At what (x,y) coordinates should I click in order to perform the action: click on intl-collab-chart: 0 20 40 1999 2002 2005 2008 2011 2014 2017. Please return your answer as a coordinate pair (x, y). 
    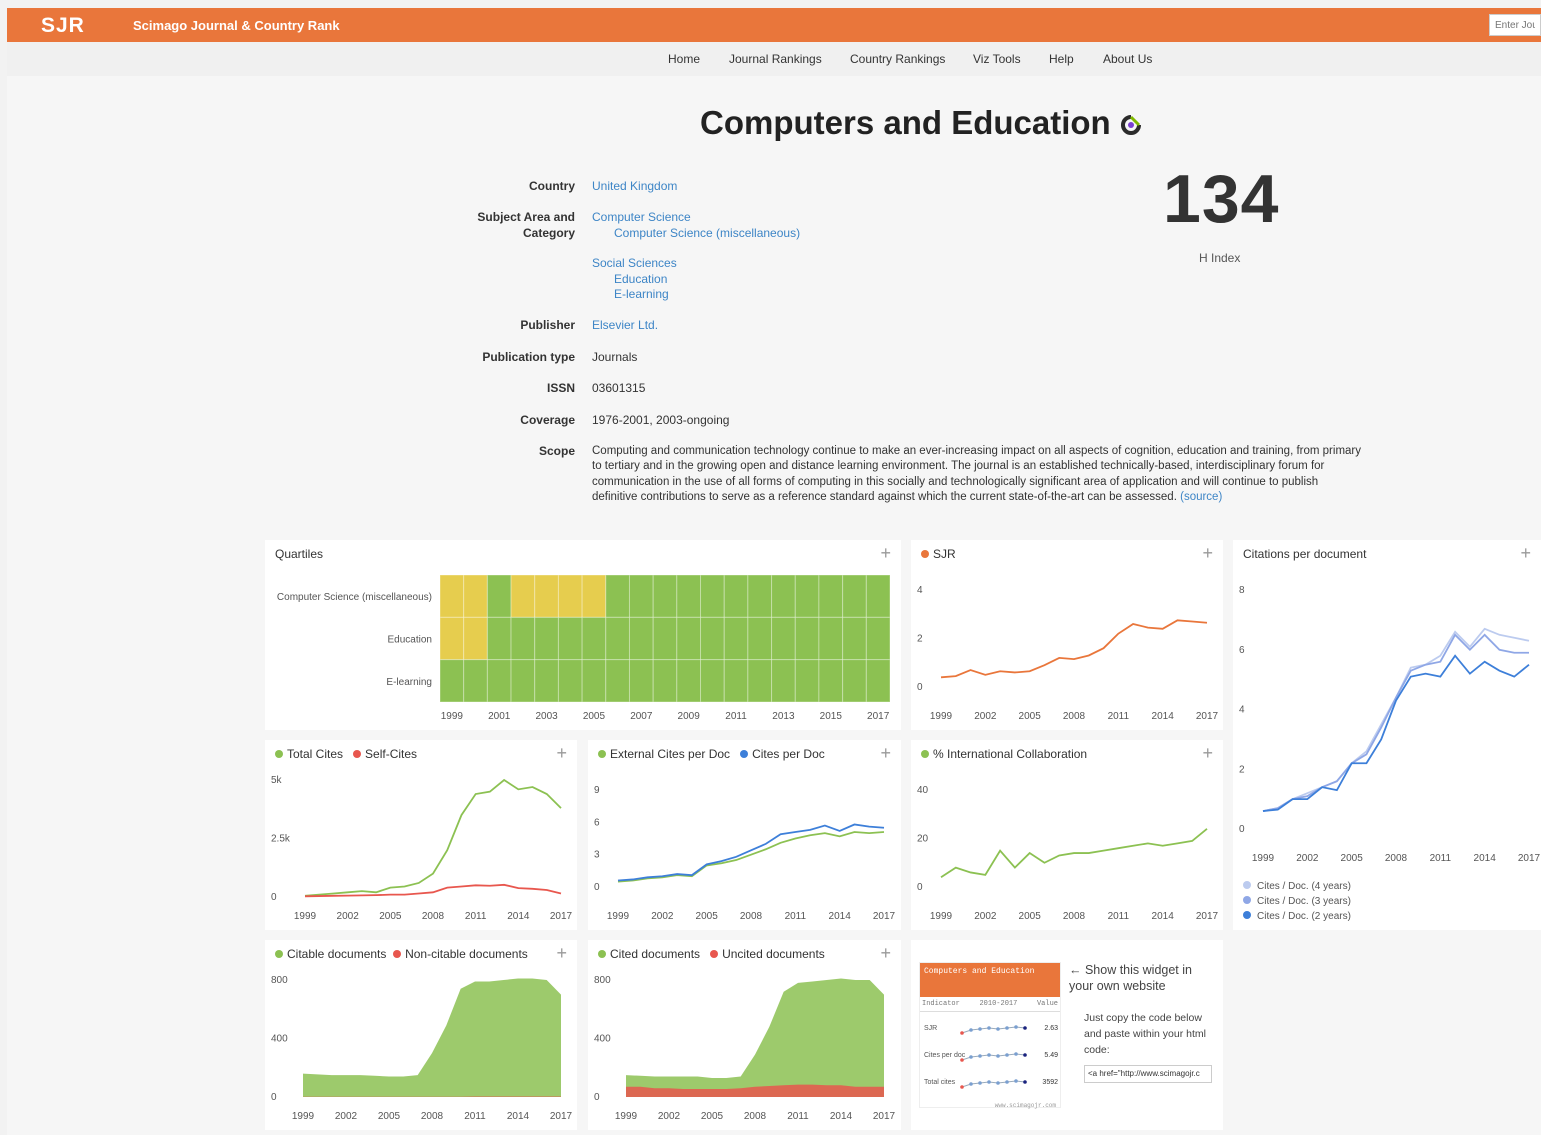
    Looking at the image, I should click on (1068, 853).